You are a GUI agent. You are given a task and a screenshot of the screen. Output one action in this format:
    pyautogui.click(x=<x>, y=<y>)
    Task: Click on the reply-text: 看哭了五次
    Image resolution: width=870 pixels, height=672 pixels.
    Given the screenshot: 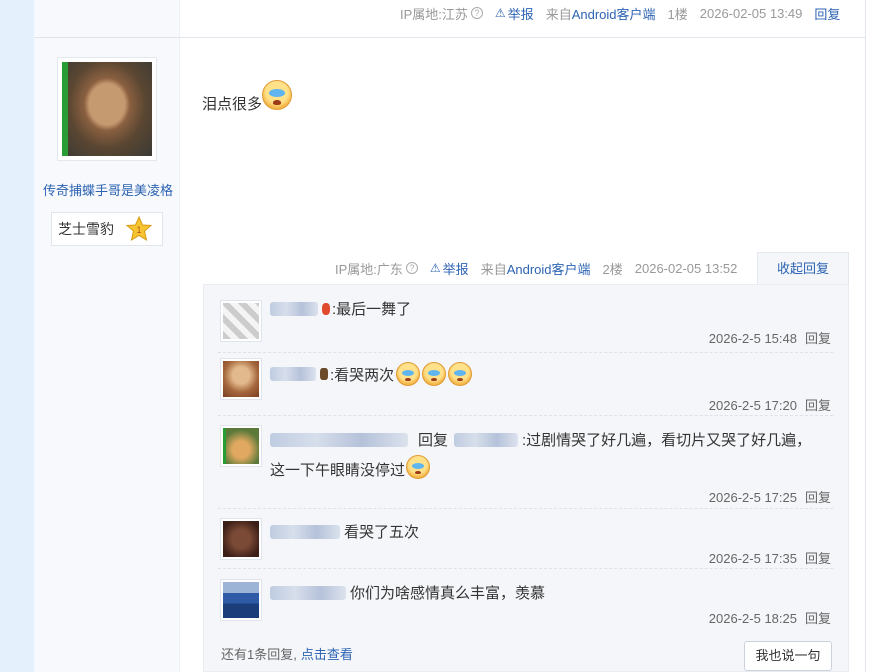 What is the action you would take?
    pyautogui.click(x=382, y=532)
    